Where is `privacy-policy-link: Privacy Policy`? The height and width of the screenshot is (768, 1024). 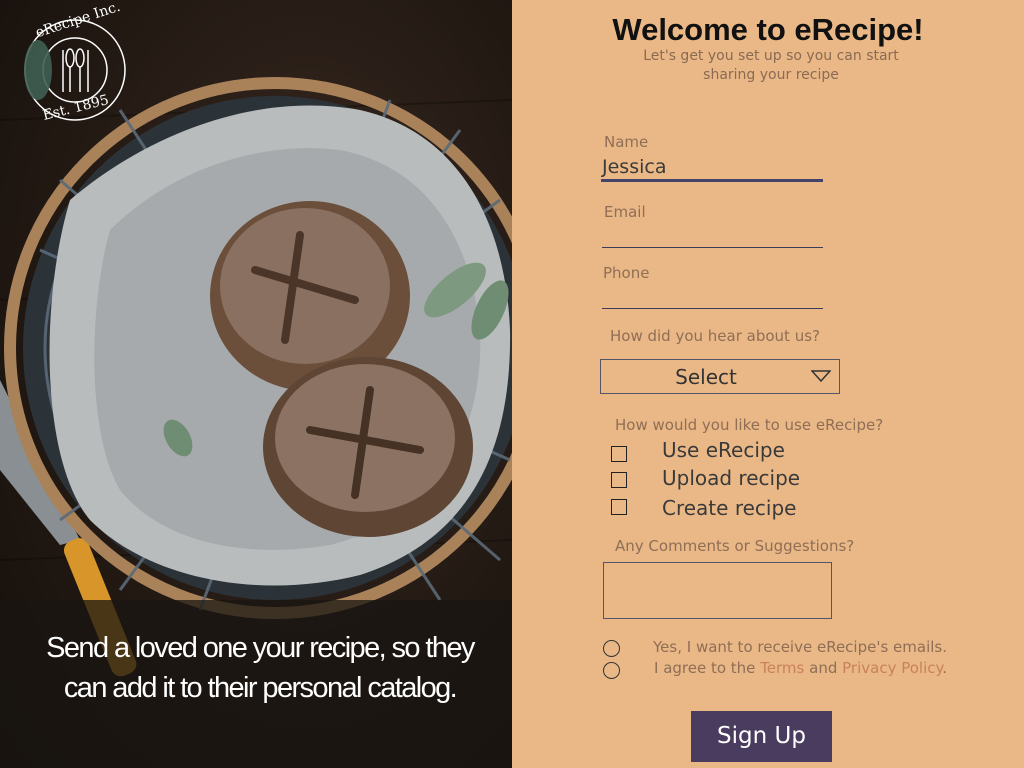
privacy-policy-link: Privacy Policy is located at coordinates (892, 668).